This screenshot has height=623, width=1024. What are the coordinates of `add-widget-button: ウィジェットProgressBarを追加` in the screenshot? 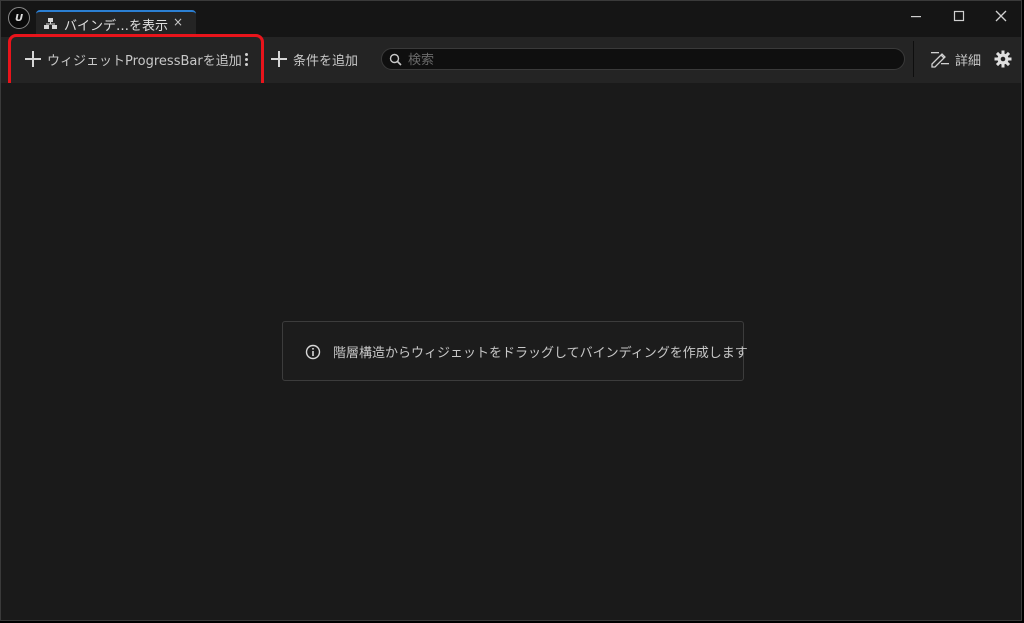 It's located at (133, 59).